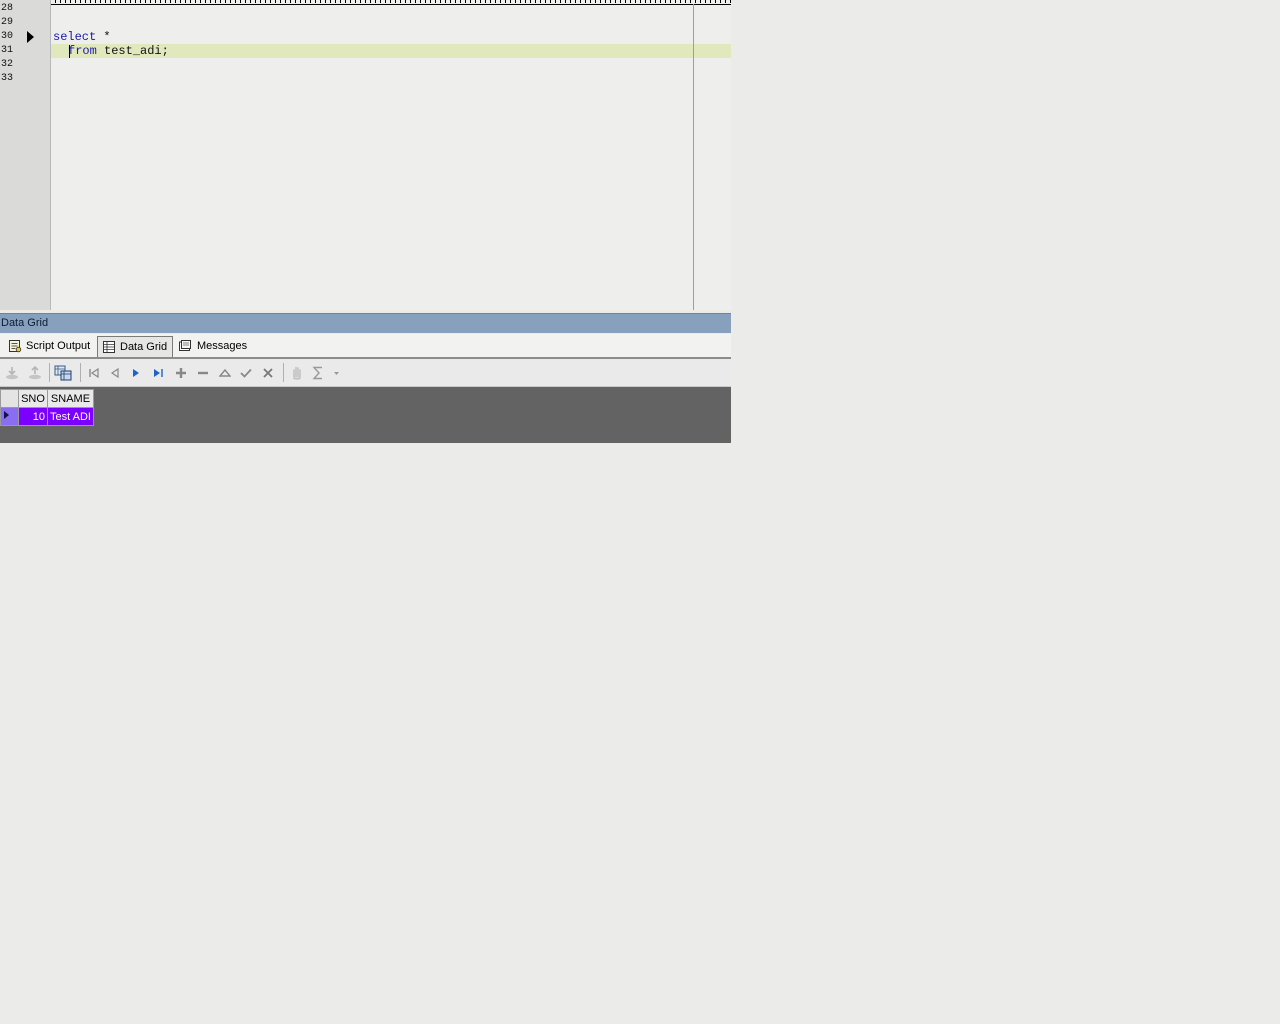 The image size is (1280, 1024). What do you see at coordinates (365, 323) in the screenshot?
I see `panel-title: Data Grid` at bounding box center [365, 323].